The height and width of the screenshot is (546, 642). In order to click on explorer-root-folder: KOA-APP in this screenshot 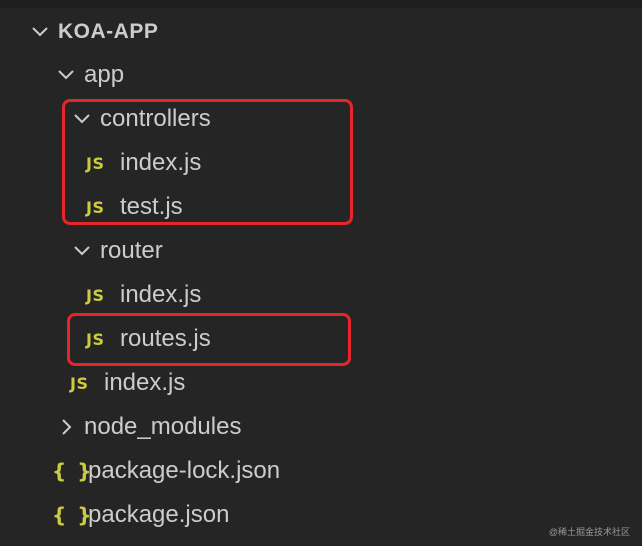, I will do `click(321, 32)`.